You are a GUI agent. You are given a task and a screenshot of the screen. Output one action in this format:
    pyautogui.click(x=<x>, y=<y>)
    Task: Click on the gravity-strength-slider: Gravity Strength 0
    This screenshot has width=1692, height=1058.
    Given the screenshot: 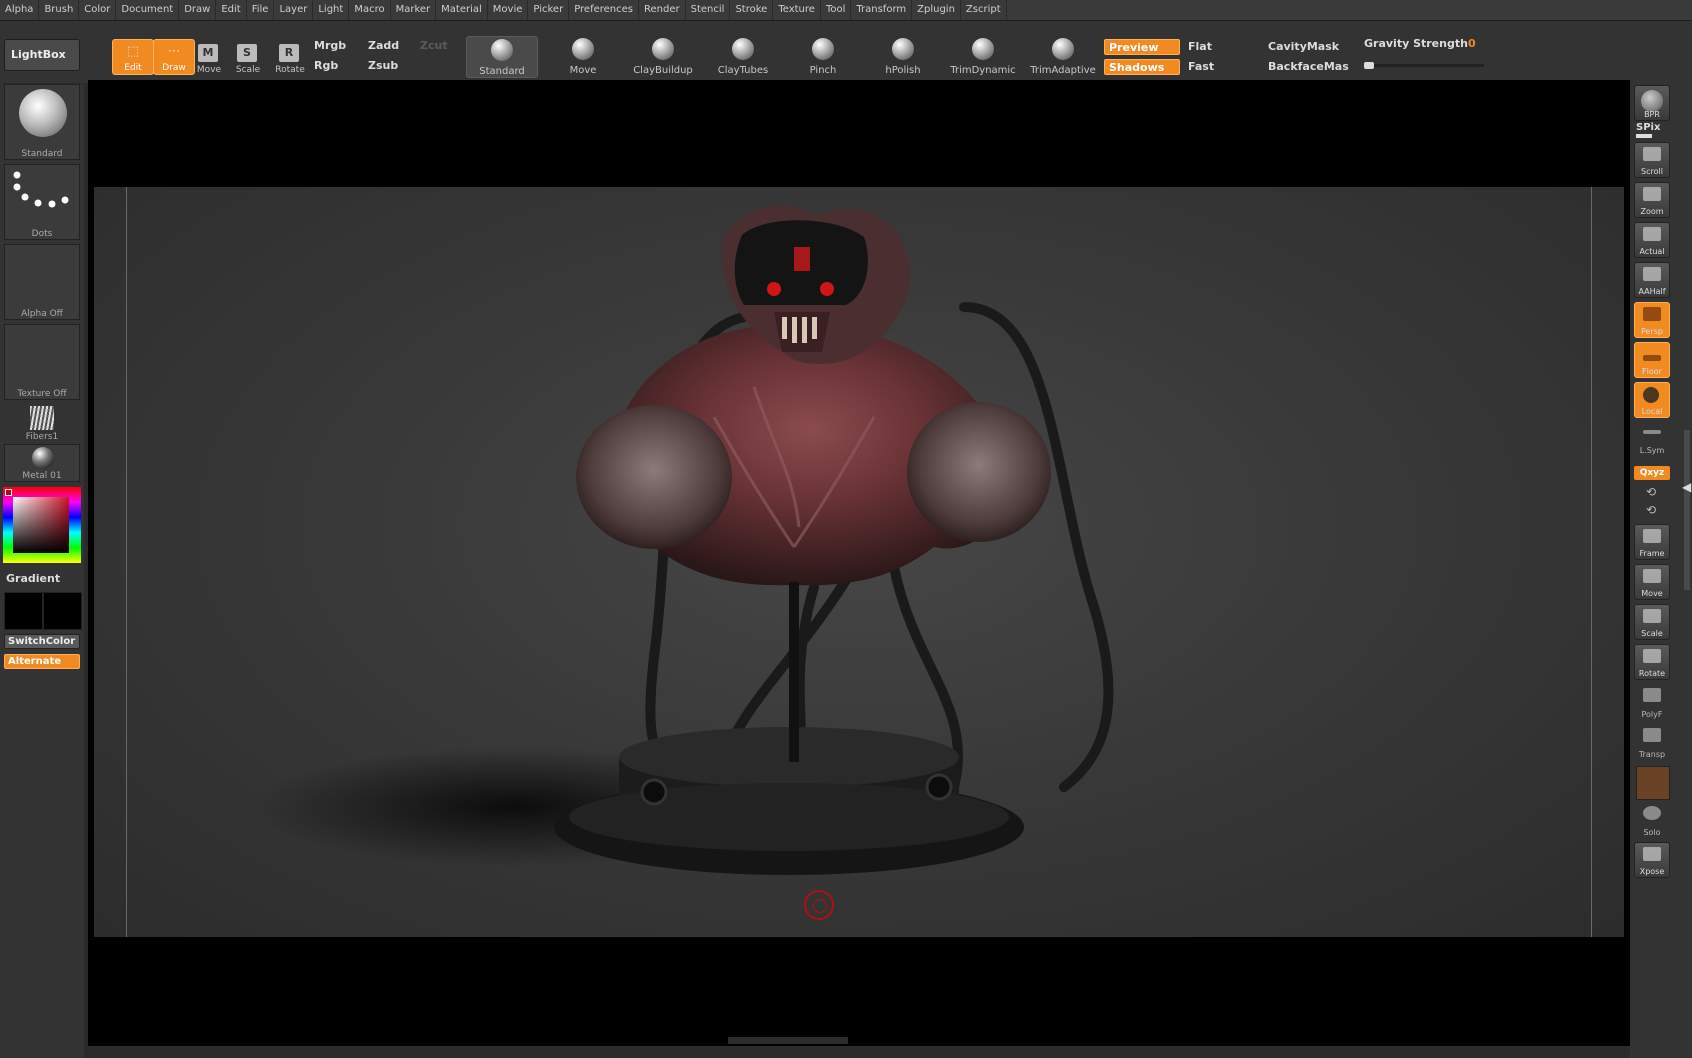 What is the action you would take?
    pyautogui.click(x=1425, y=55)
    